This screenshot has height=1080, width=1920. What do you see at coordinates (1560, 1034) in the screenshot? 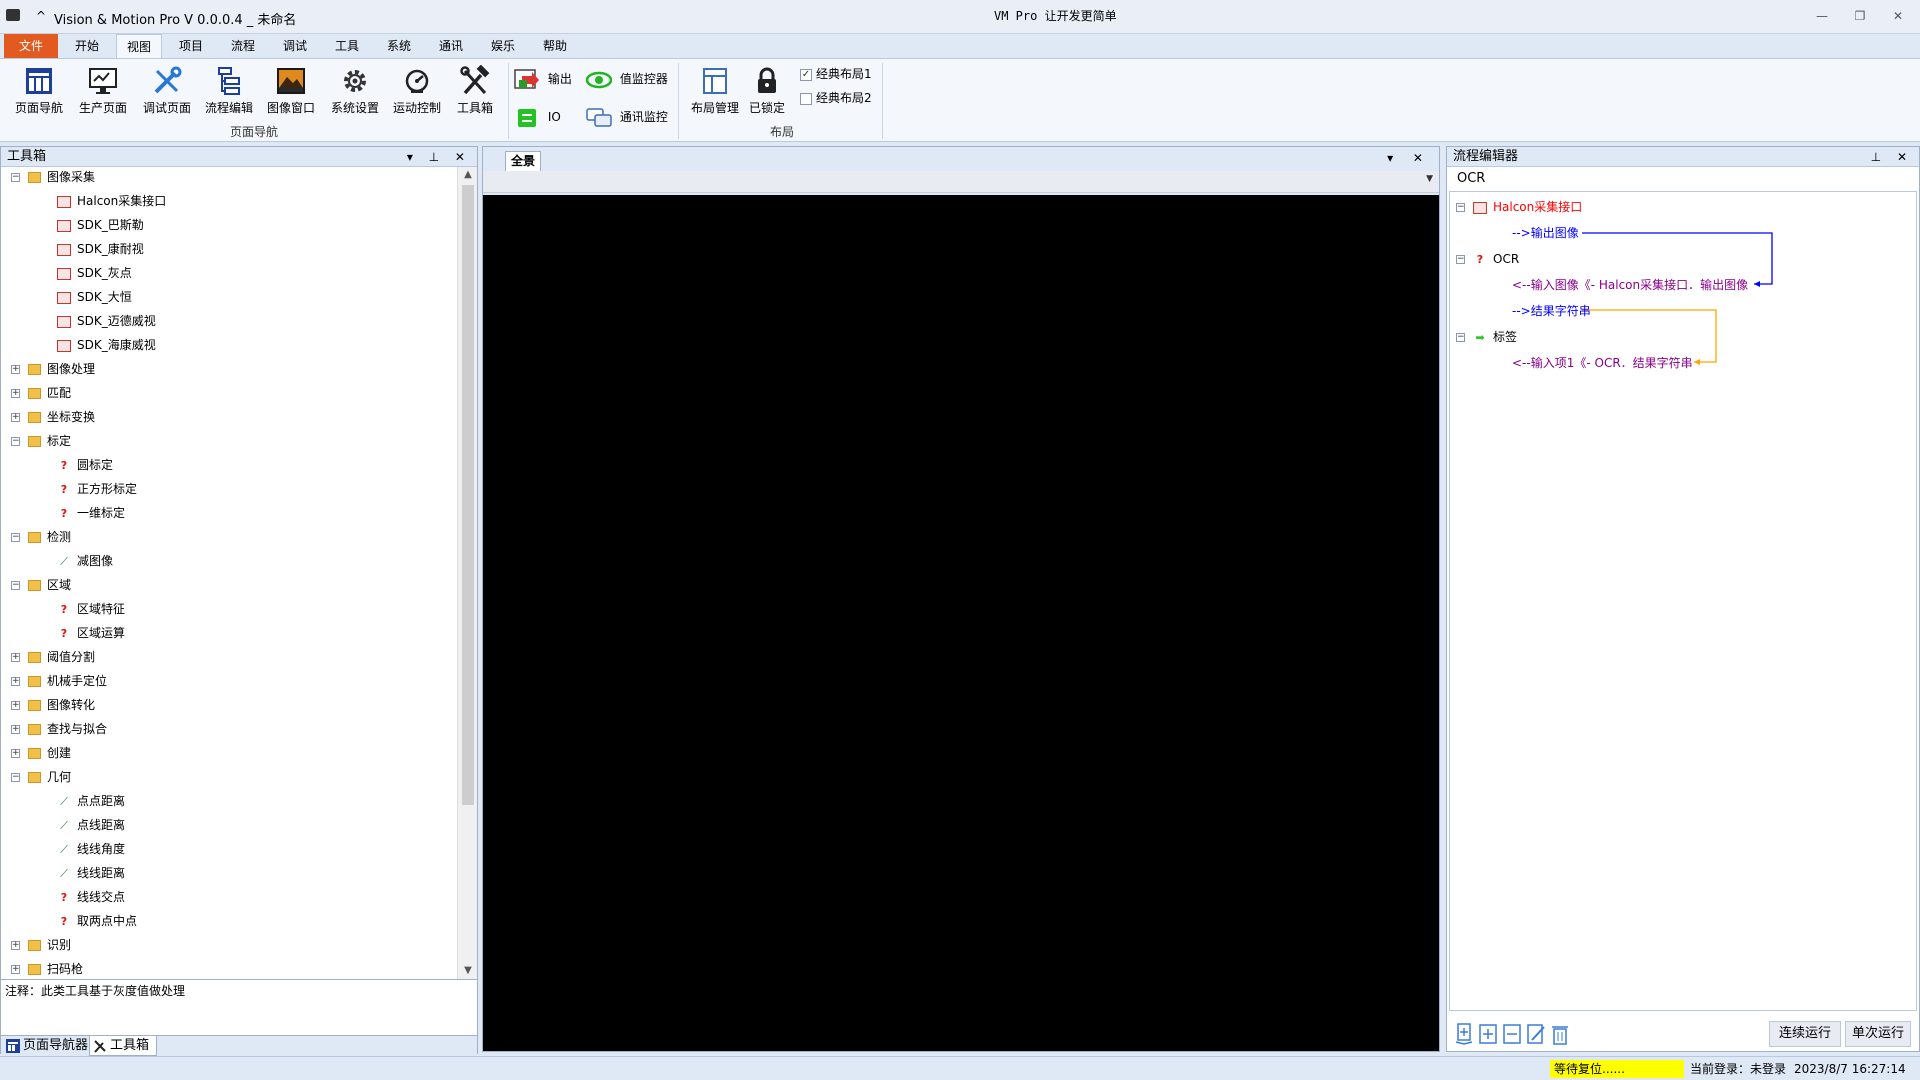
I see `delete-icon` at bounding box center [1560, 1034].